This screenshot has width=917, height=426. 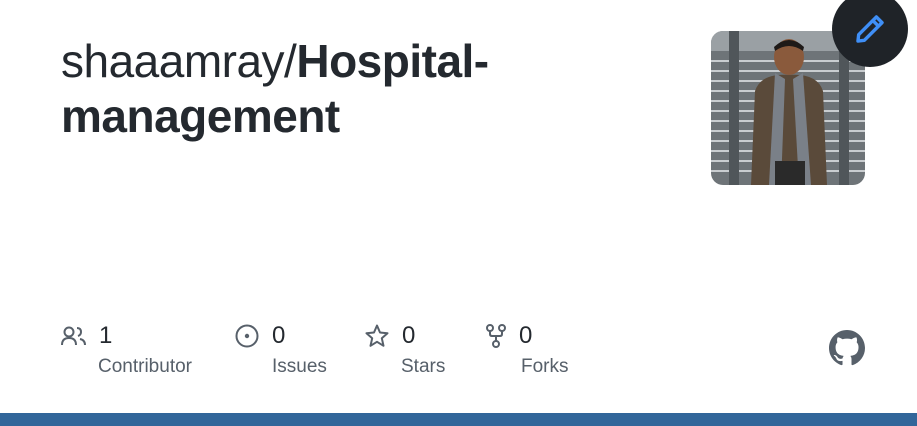 What do you see at coordinates (73, 336) in the screenshot?
I see `people-icon` at bounding box center [73, 336].